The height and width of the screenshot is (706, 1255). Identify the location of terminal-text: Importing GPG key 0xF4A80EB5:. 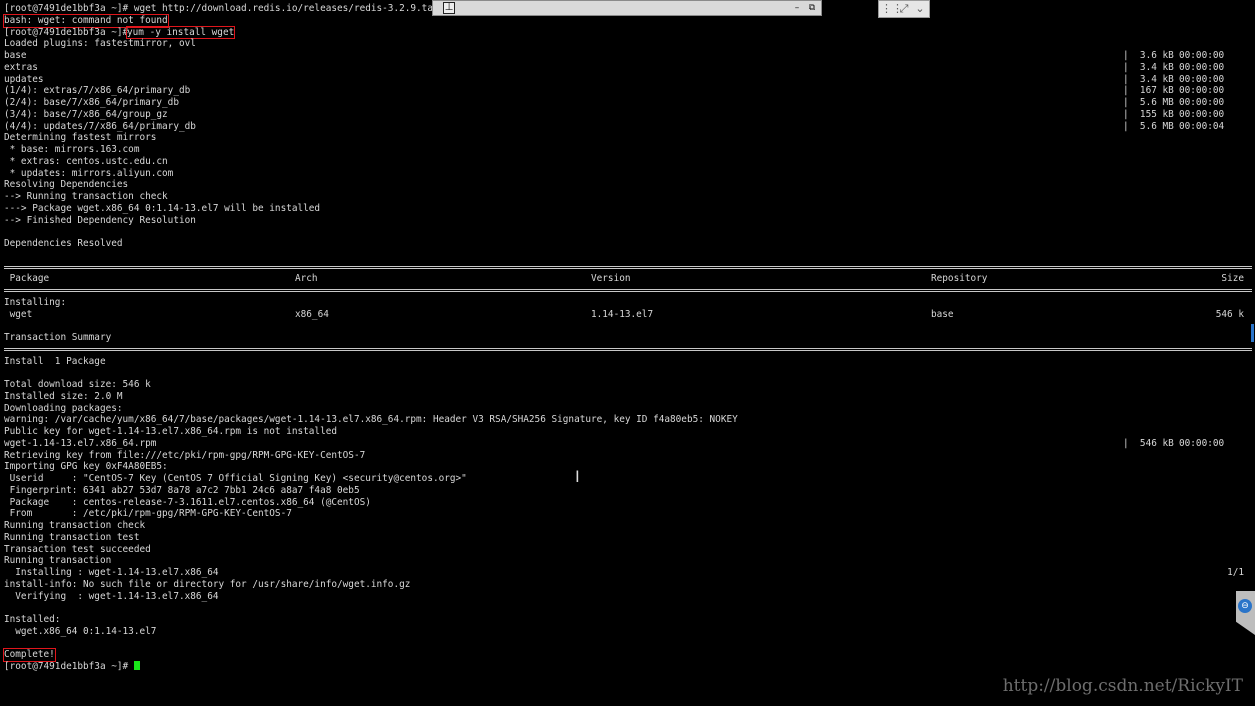
(86, 467).